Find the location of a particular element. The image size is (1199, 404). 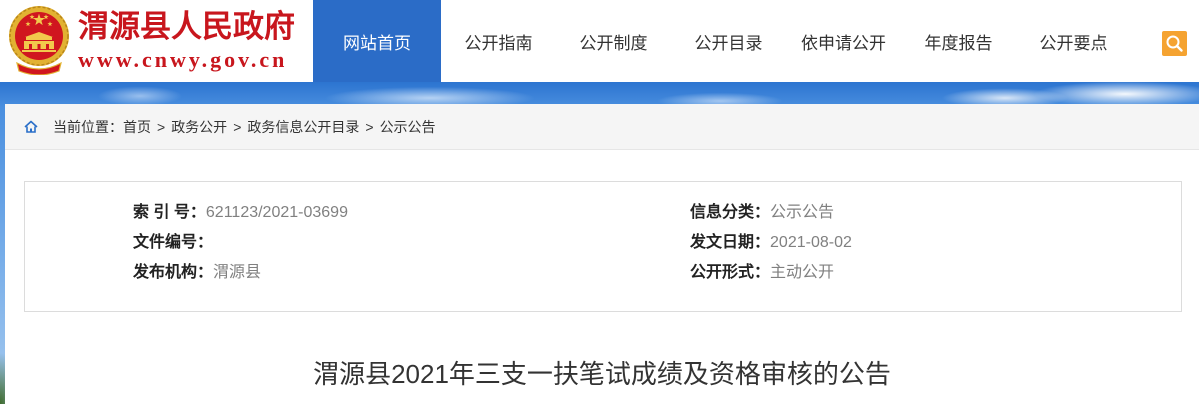

info-publisher-label: 发布机构： is located at coordinates (173, 272).